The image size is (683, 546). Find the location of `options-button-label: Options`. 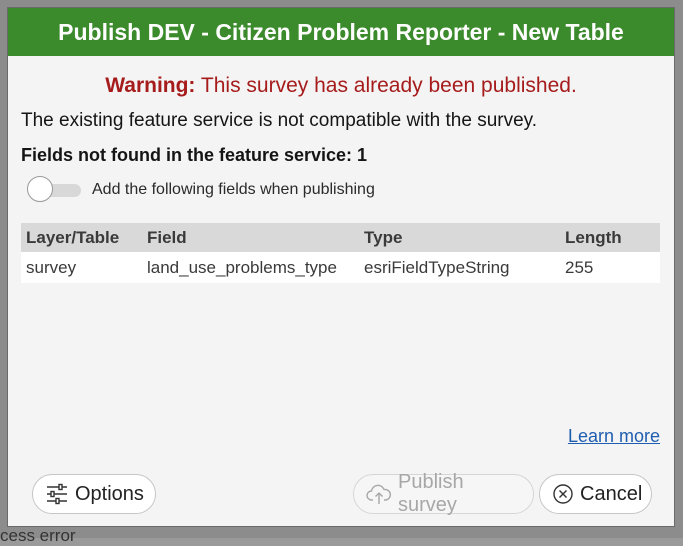

options-button-label: Options is located at coordinates (109, 493).